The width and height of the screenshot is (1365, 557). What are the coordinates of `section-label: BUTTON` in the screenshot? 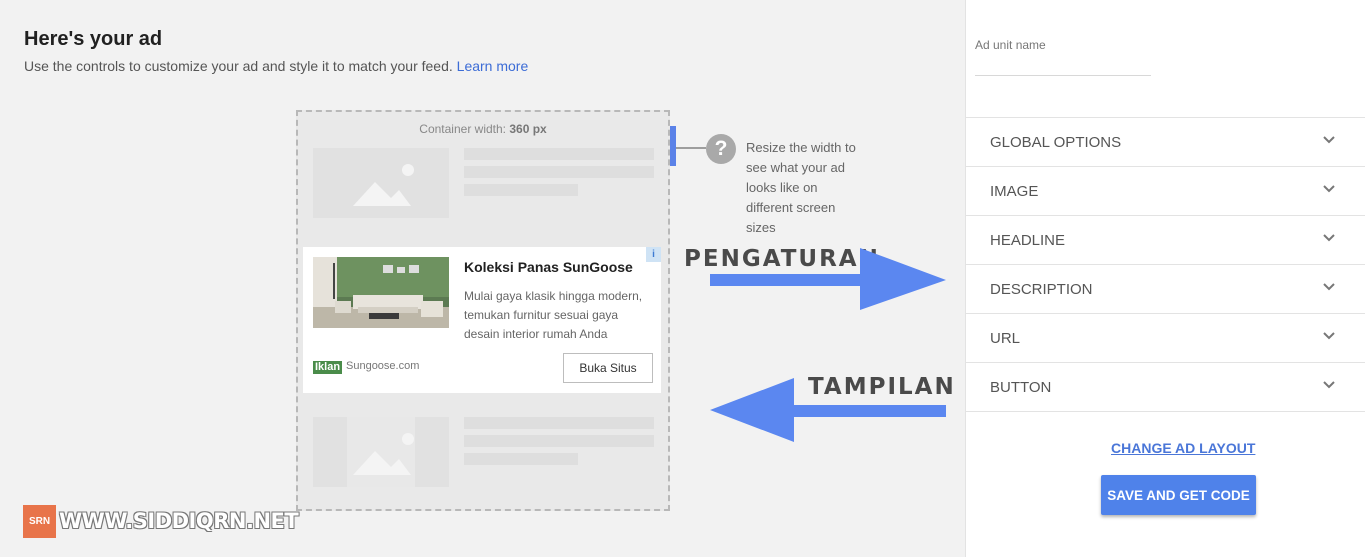 It's located at (1021, 387).